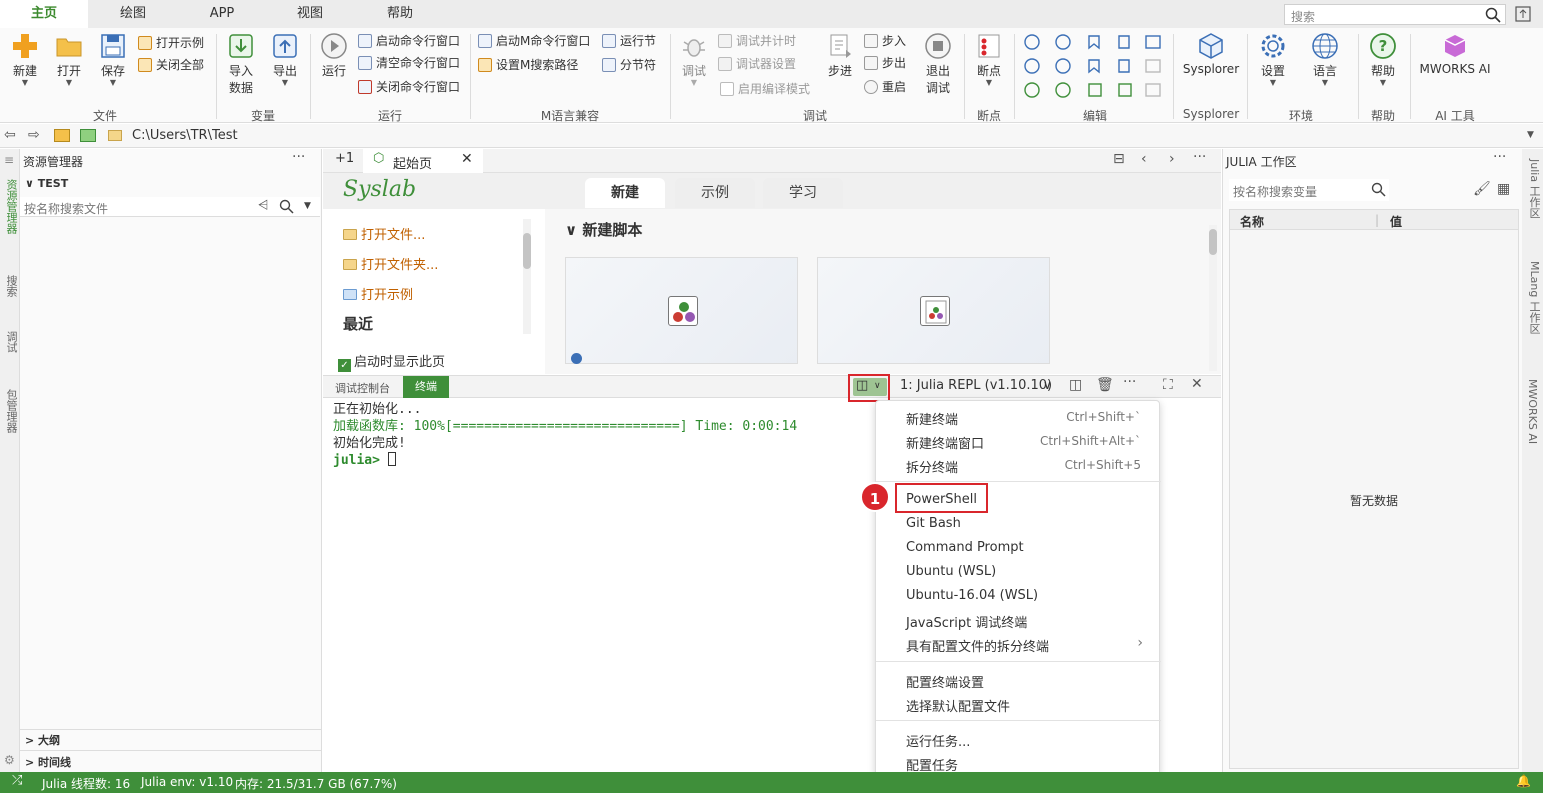 Image resolution: width=1543 pixels, height=793 pixels. Describe the element at coordinates (1309, 190) in the screenshot. I see `variable-search-input: 按名称搜索变量` at that location.